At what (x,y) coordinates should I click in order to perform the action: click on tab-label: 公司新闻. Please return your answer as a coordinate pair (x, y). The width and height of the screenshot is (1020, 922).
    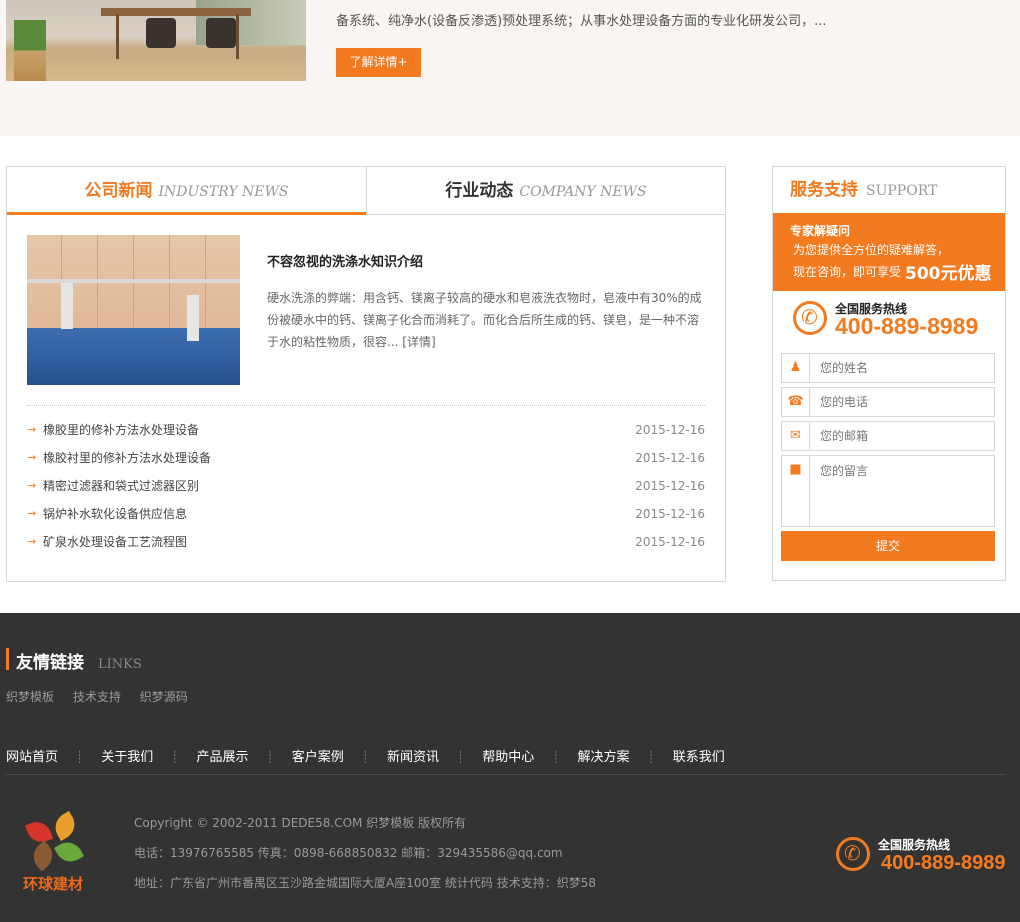
    Looking at the image, I should click on (118, 191).